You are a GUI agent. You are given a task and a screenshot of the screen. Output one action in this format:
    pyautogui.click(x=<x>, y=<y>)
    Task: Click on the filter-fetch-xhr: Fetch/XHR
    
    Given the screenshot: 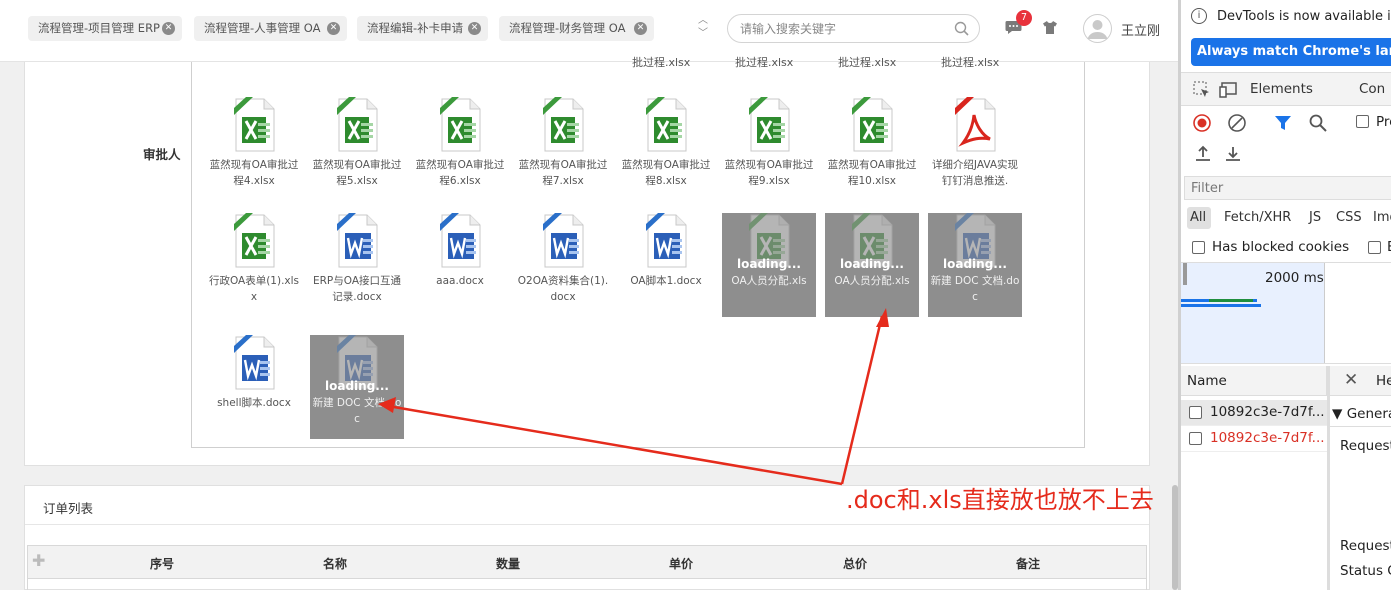 What is the action you would take?
    pyautogui.click(x=1257, y=218)
    